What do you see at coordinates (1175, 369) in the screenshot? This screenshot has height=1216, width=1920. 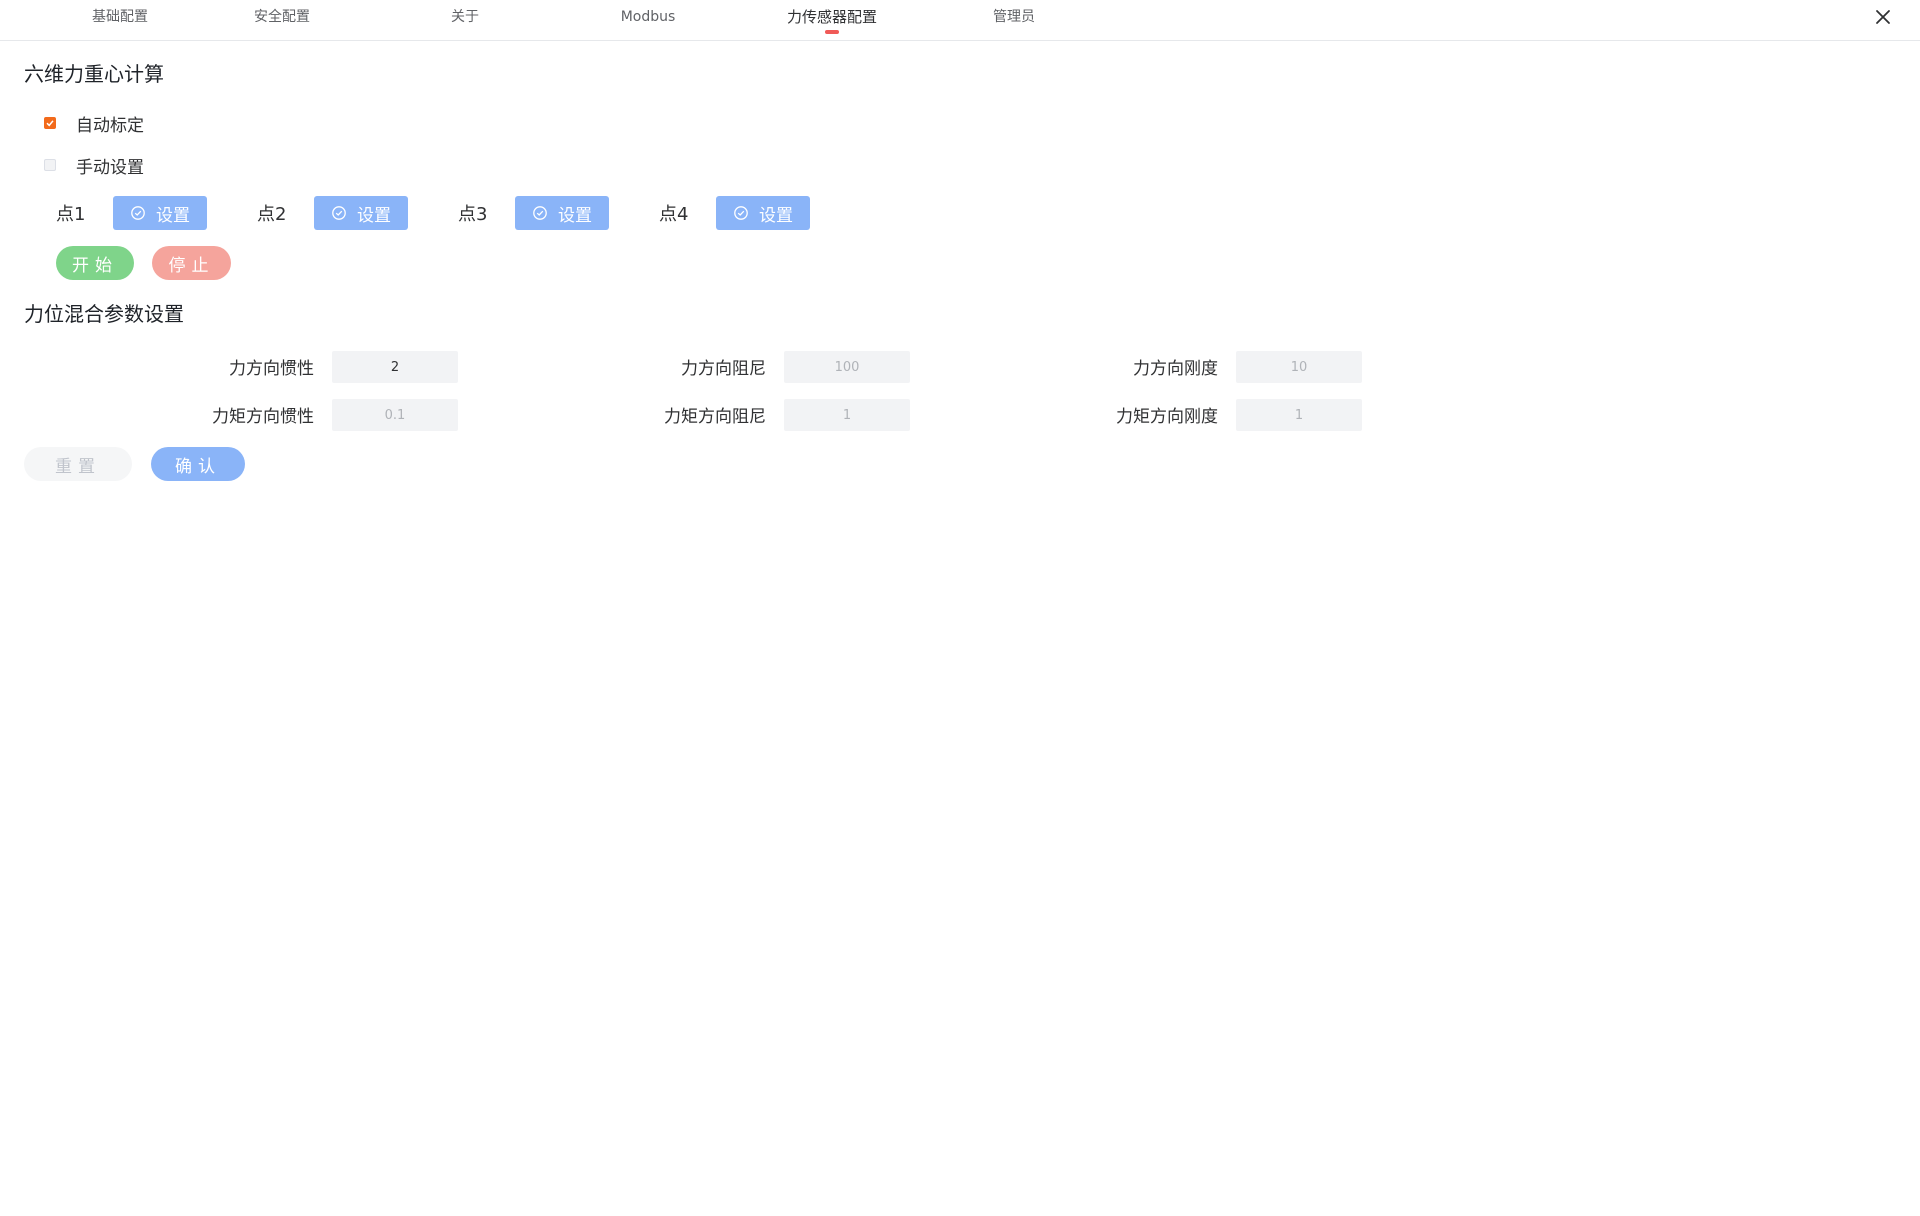 I see `force-stiffness-label: 力方向刚度` at bounding box center [1175, 369].